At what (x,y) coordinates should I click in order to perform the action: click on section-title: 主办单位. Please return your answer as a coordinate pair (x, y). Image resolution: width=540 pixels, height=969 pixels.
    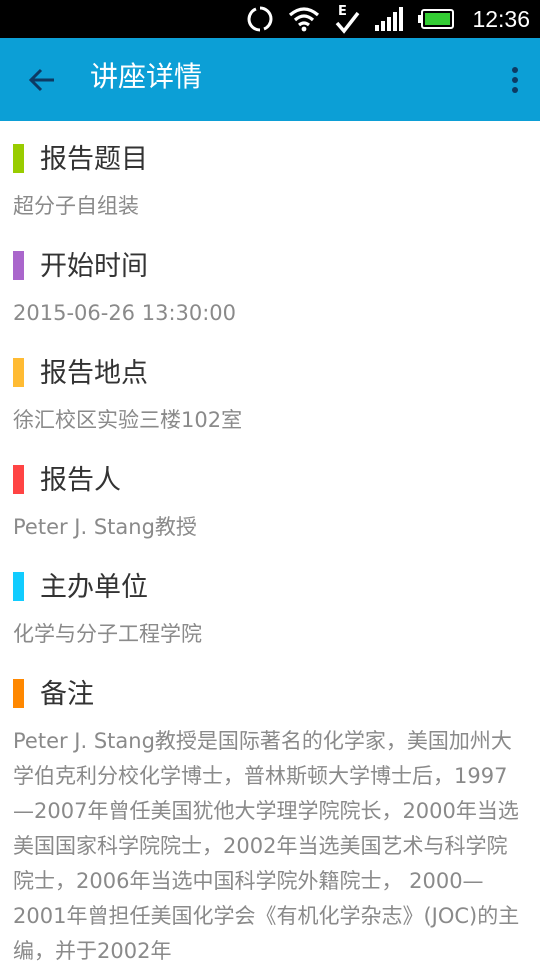
    Looking at the image, I should click on (94, 587).